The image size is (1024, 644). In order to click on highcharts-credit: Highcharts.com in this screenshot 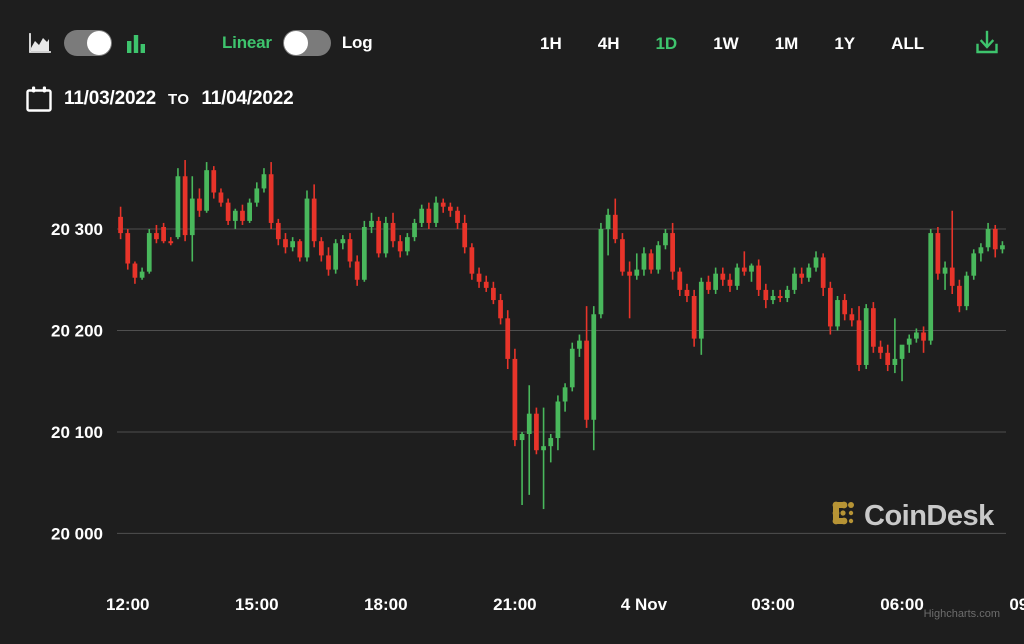, I will do `click(962, 614)`.